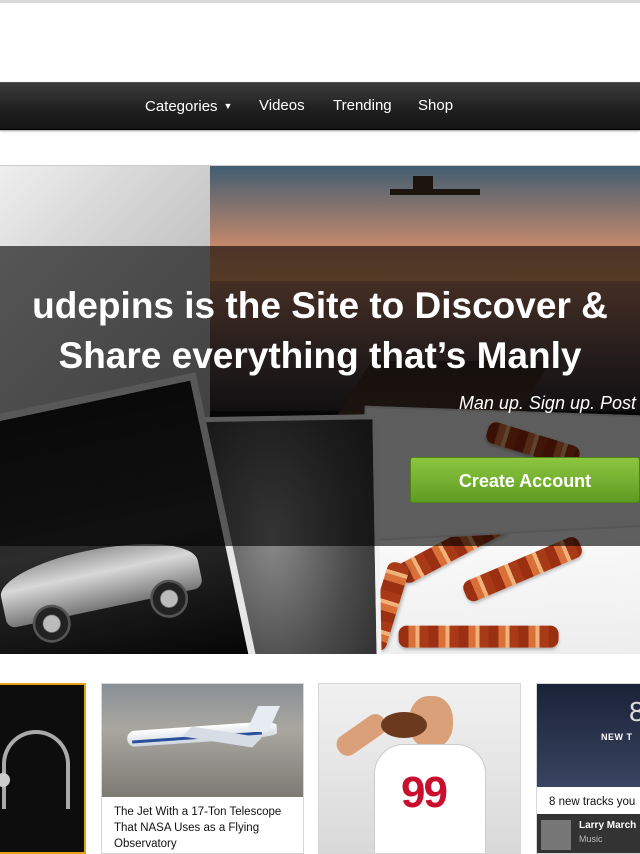 This screenshot has width=640, height=854. What do you see at coordinates (320, 355) in the screenshot?
I see `hero-headline-line2: Share everything that’s Manly` at bounding box center [320, 355].